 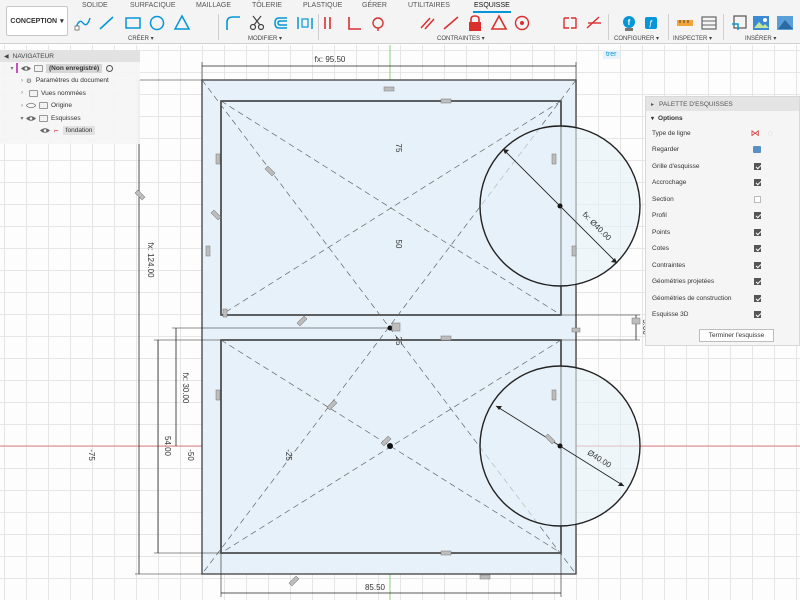 I want to click on palette-row-contraintes: Contraintes, so click(x=722, y=265).